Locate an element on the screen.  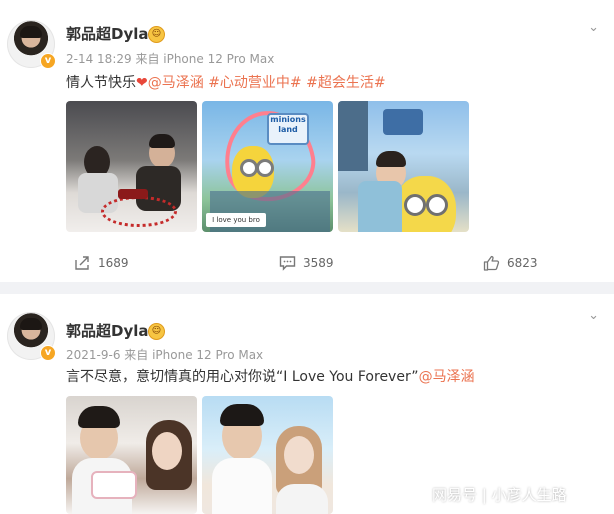
post-text: 言不尽意，意切情真的用心对你说“I Love You Forever”@马泽涵 is located at coordinates (270, 376).